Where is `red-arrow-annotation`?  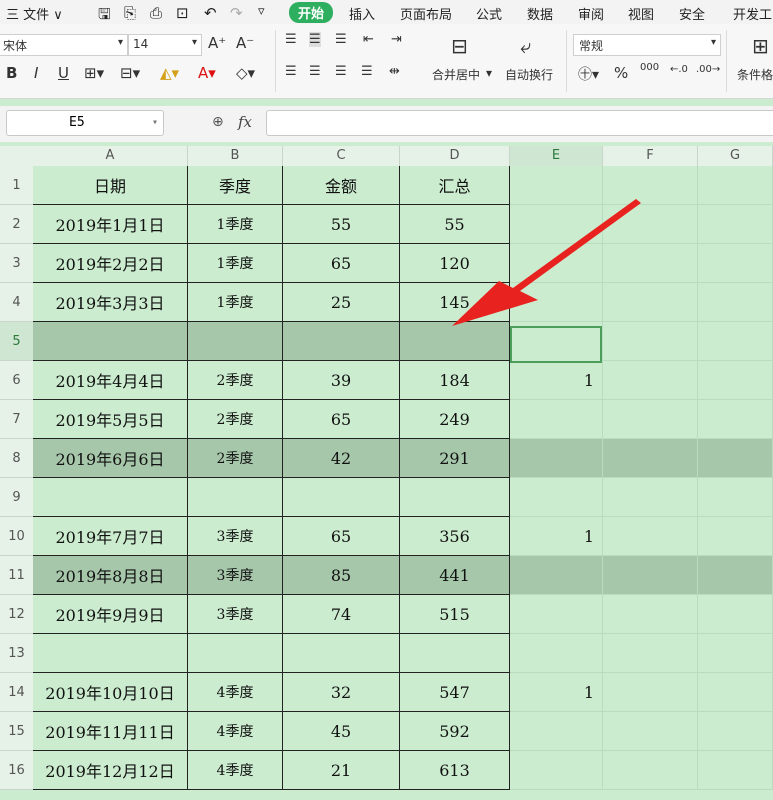 red-arrow-annotation is located at coordinates (546, 262).